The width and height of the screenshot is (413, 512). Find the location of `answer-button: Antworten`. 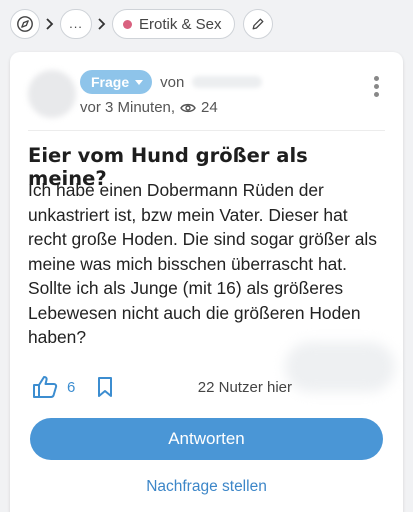

answer-button: Antworten is located at coordinates (206, 439).